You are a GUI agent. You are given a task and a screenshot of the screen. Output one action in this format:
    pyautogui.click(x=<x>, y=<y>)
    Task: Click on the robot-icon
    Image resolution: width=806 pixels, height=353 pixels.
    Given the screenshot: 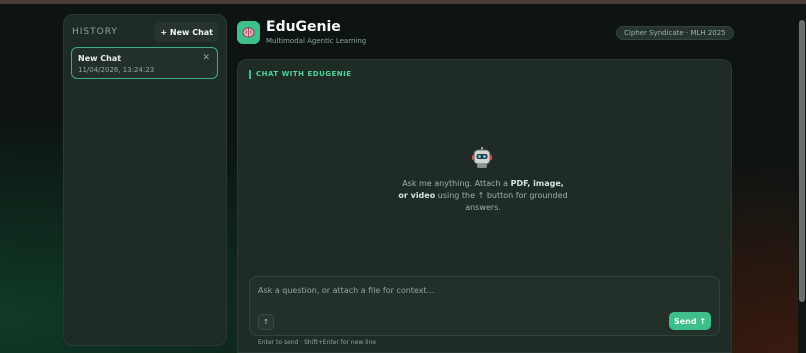 What is the action you would take?
    pyautogui.click(x=482, y=158)
    